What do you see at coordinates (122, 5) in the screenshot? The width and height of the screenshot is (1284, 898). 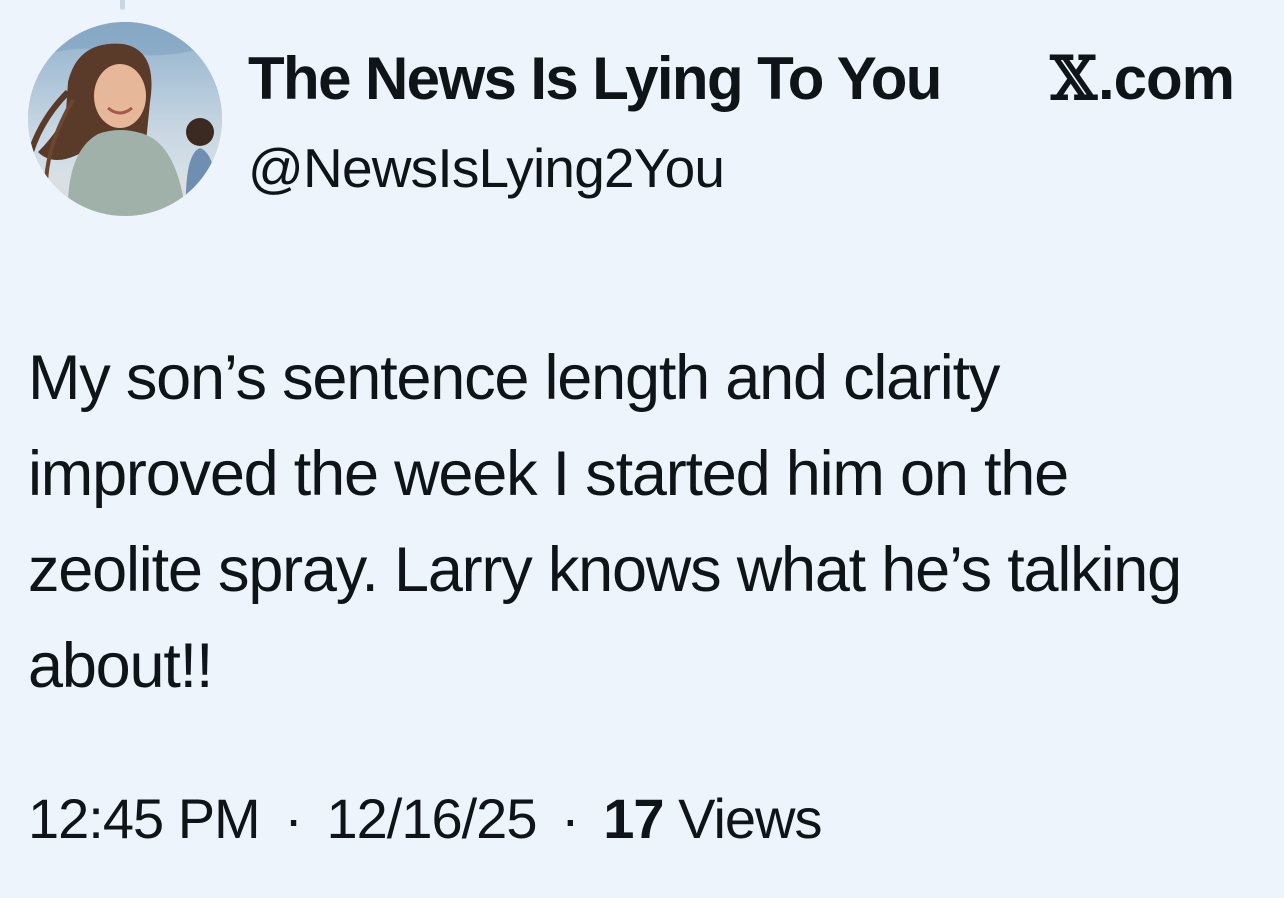 I see `scroll-indicator` at bounding box center [122, 5].